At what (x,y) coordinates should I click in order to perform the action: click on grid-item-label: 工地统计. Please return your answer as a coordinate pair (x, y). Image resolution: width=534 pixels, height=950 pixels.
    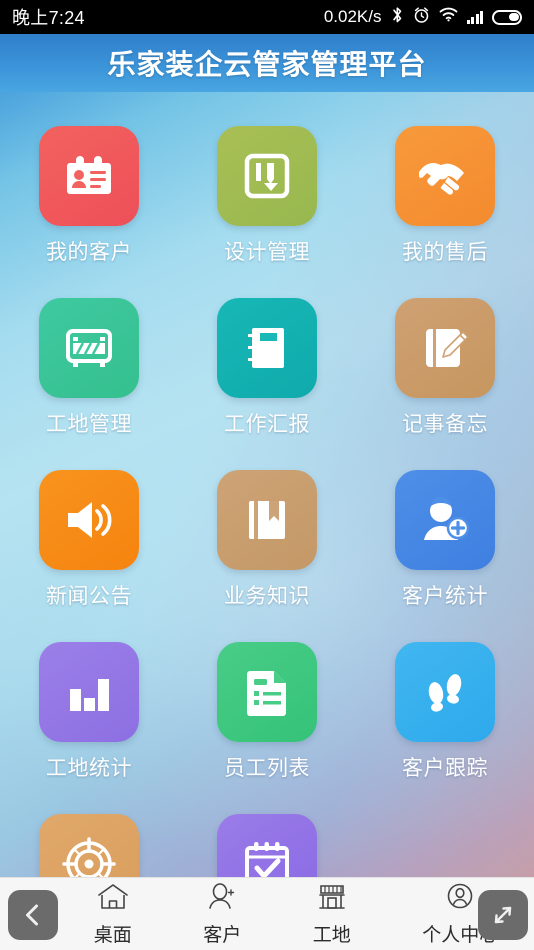
    Looking at the image, I should click on (89, 768).